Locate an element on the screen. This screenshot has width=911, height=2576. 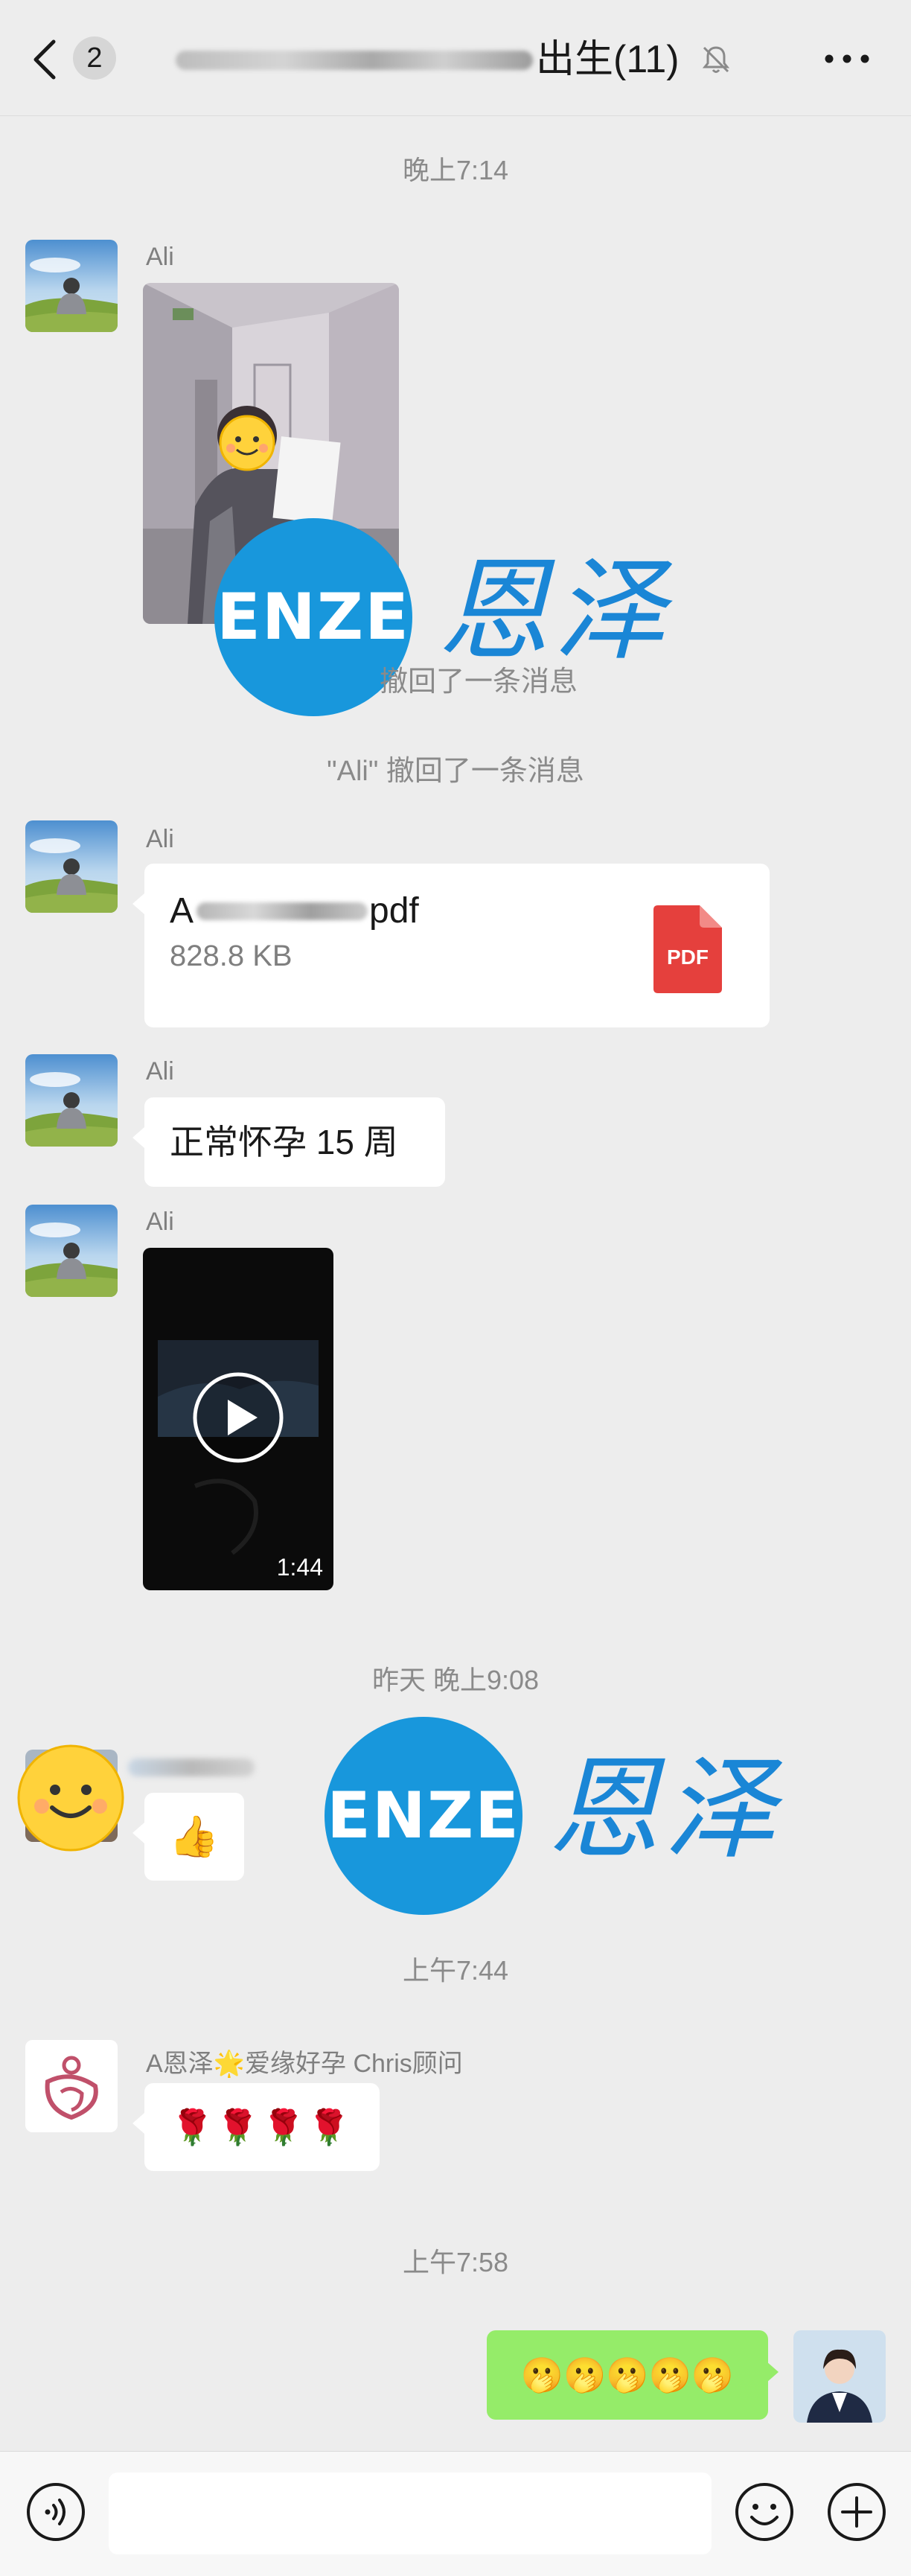
file-name-prefix: A is located at coordinates (182, 911).